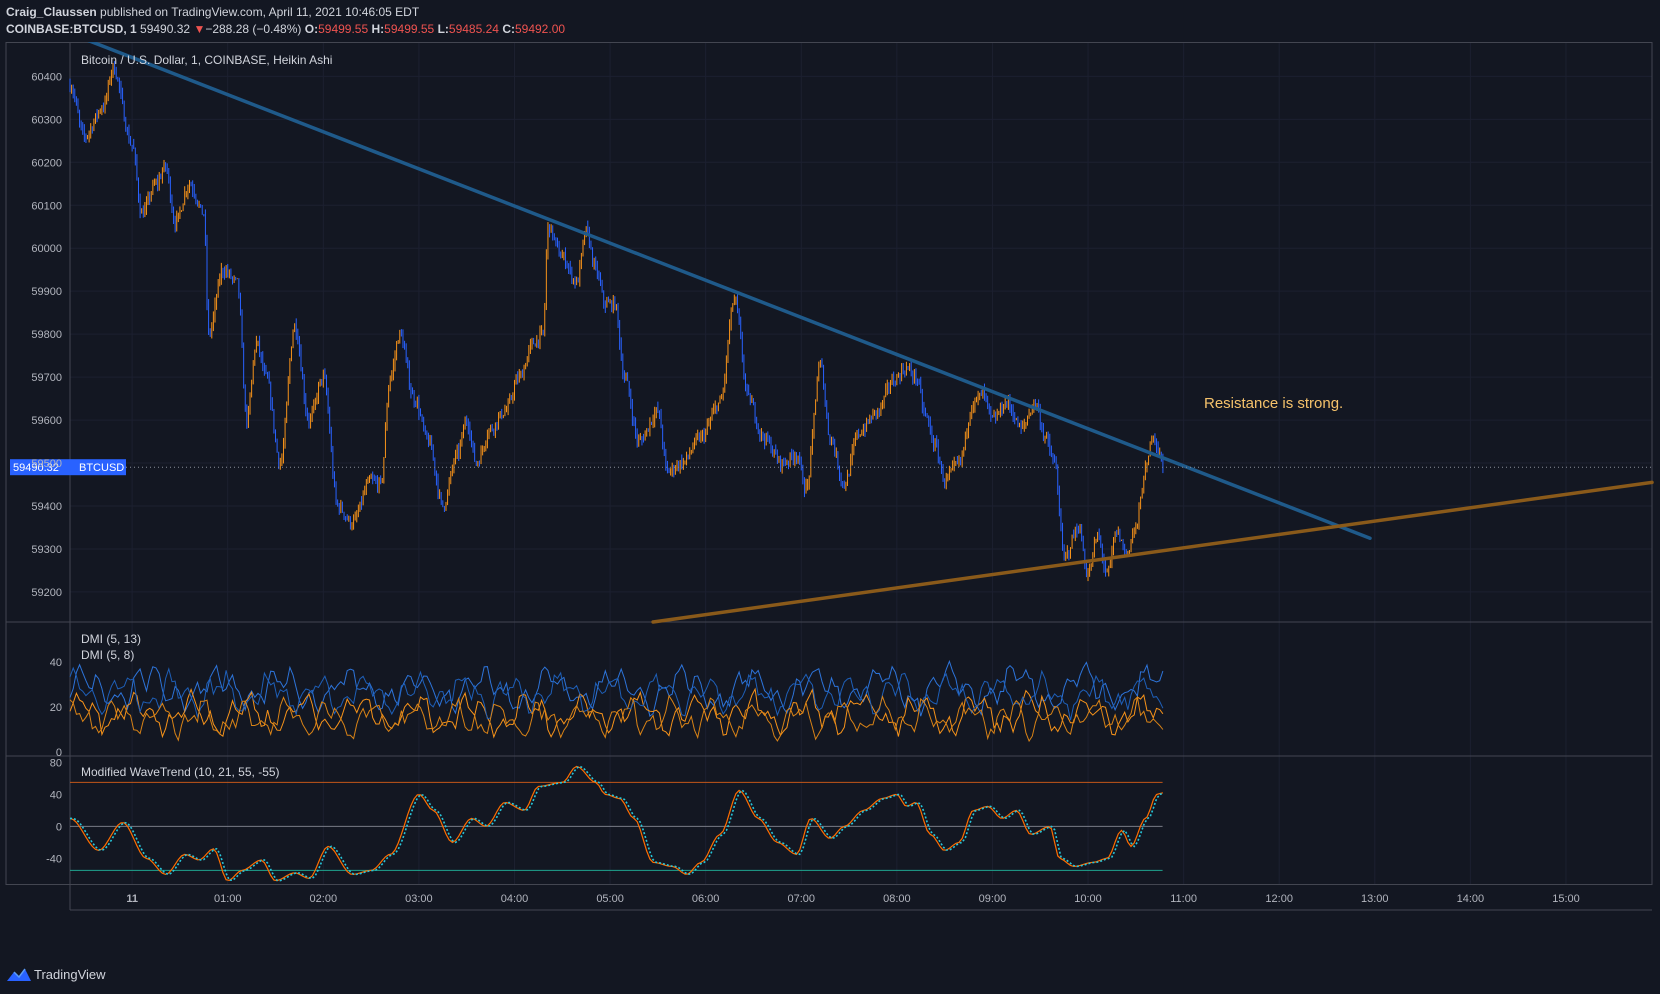 Image resolution: width=1660 pixels, height=994 pixels. I want to click on symbol-tag-text: BTCUSD, so click(101, 468).